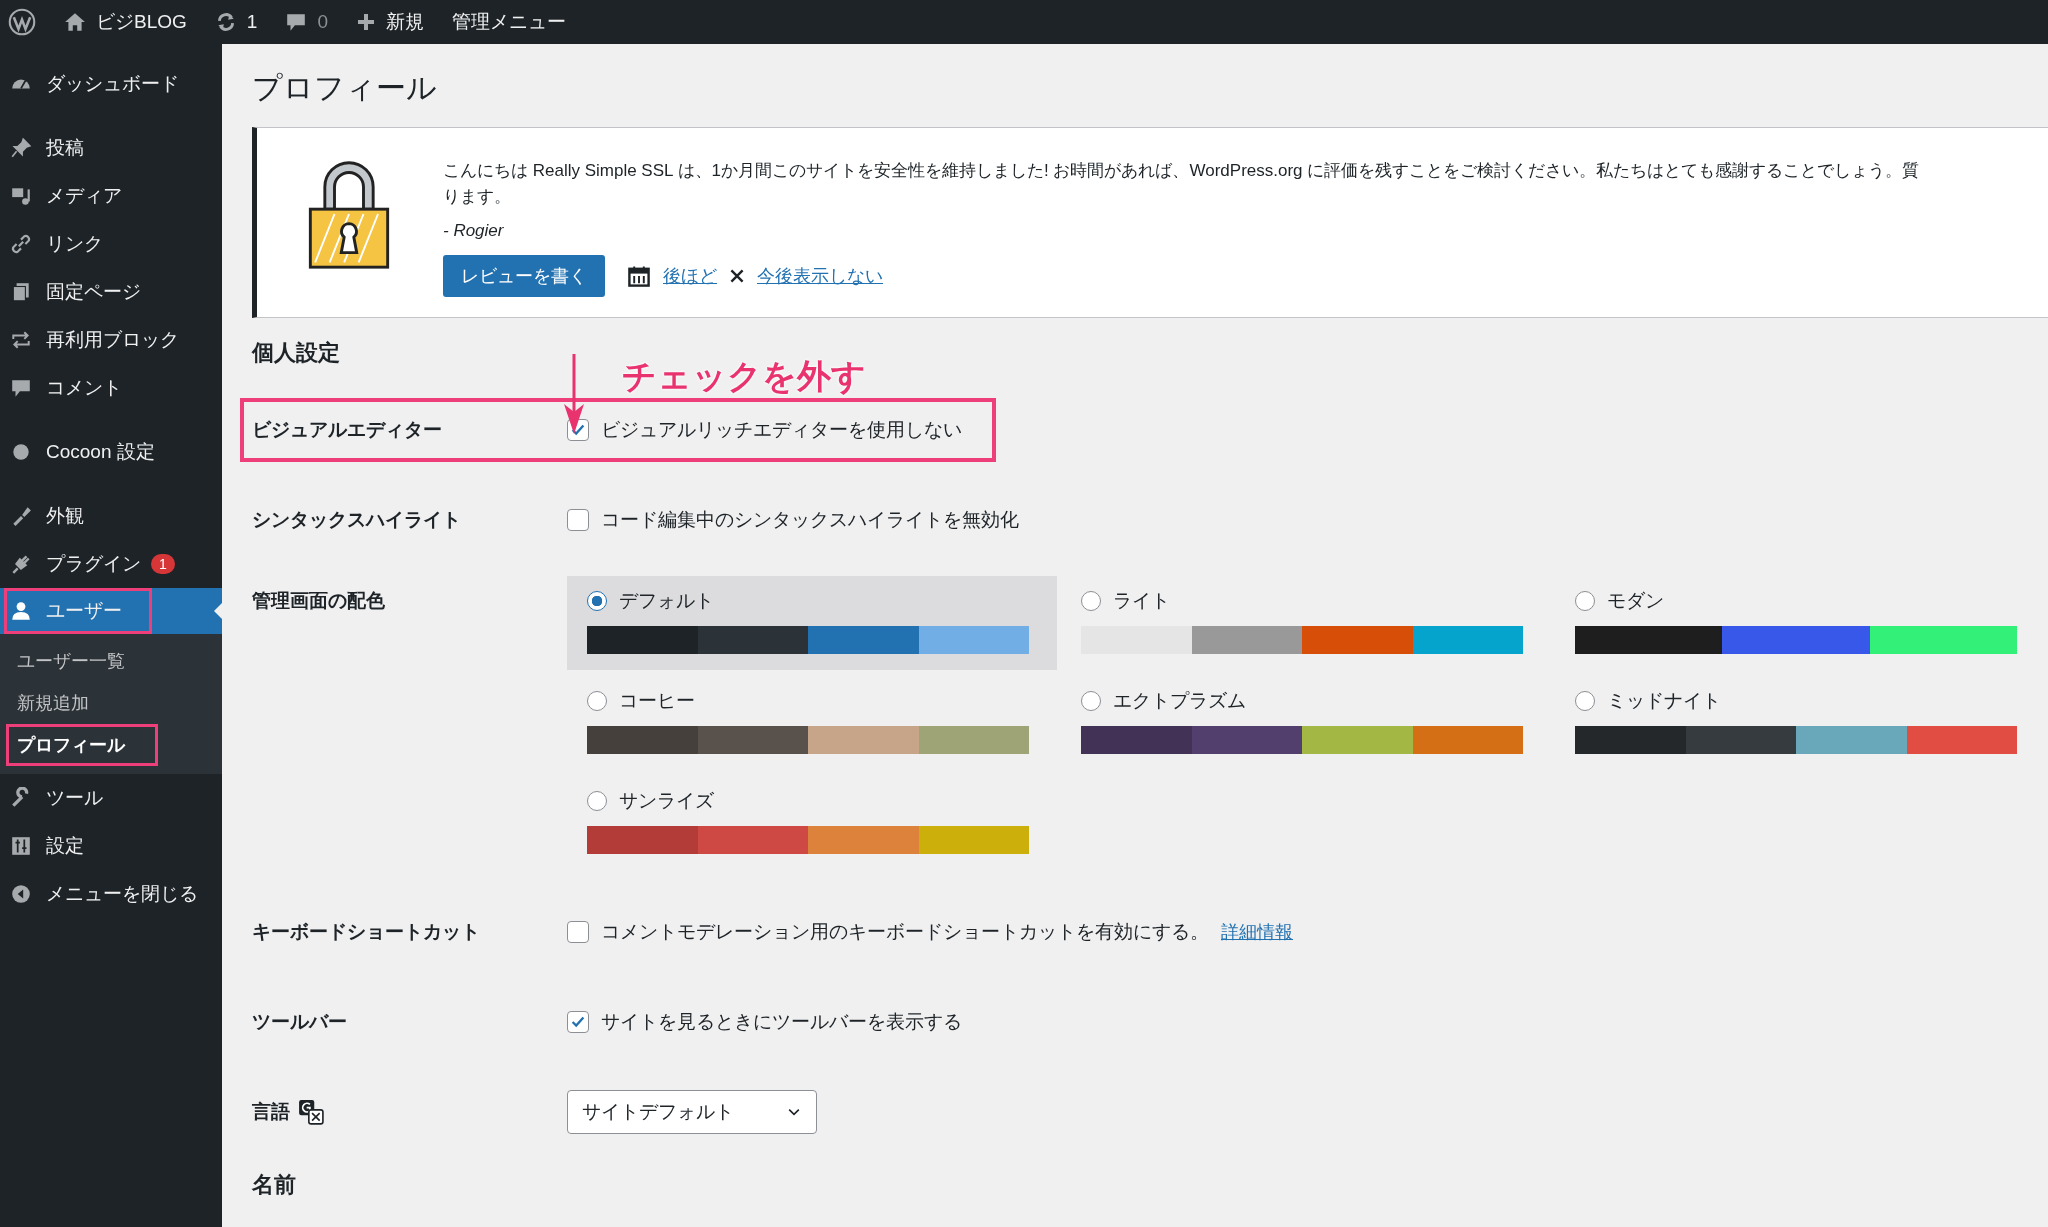  What do you see at coordinates (82, 703) in the screenshot?
I see `submenu-item: 新規追加` at bounding box center [82, 703].